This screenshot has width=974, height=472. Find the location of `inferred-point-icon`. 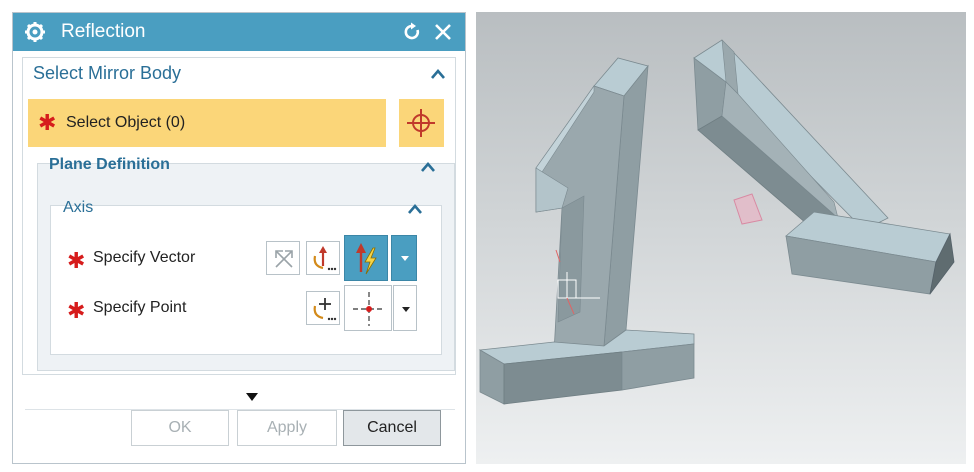

inferred-point-icon is located at coordinates (369, 309).